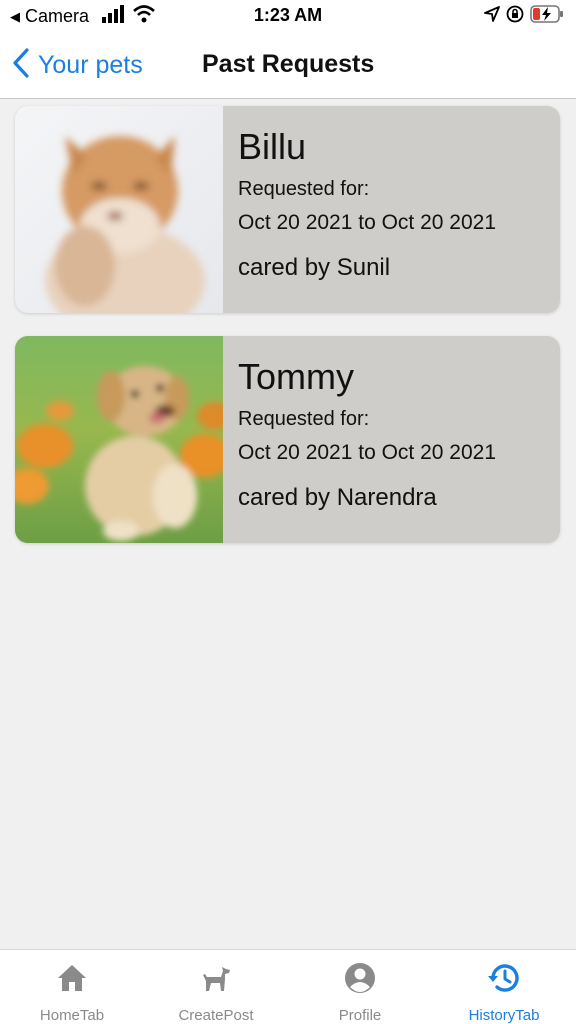 Image resolution: width=576 pixels, height=1024 pixels. I want to click on pet-name: Billu, so click(272, 146).